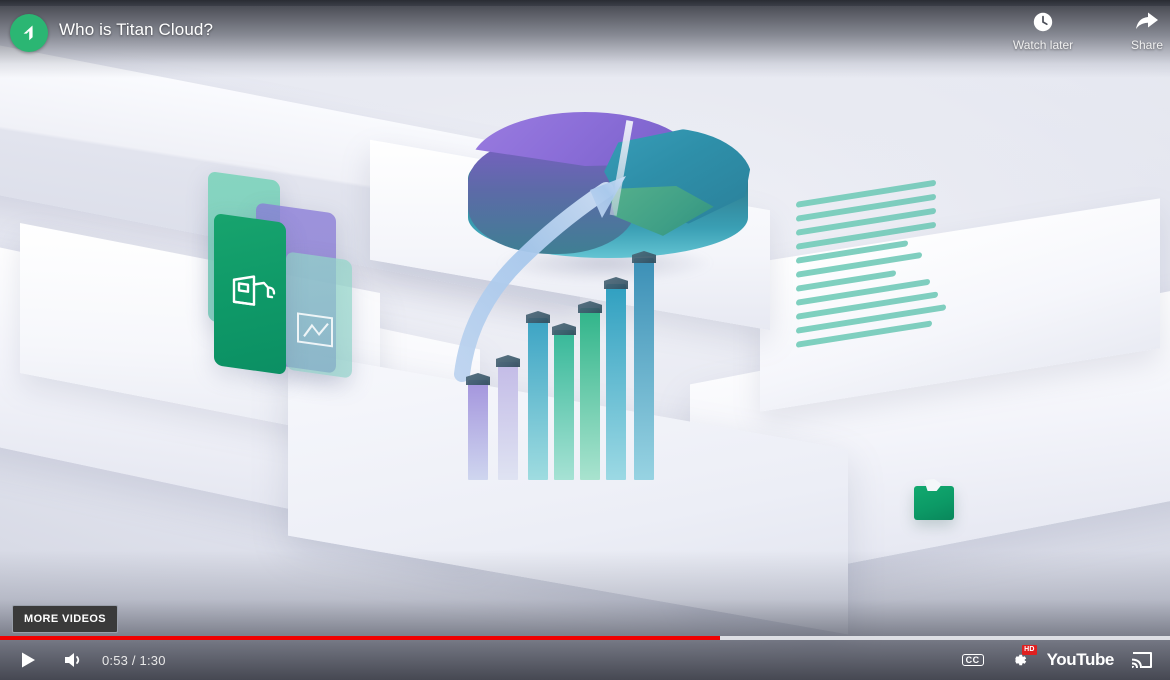  What do you see at coordinates (585, 660) in the screenshot?
I see `player-controls: 0:53 / 1:30 CC HD YouTube` at bounding box center [585, 660].